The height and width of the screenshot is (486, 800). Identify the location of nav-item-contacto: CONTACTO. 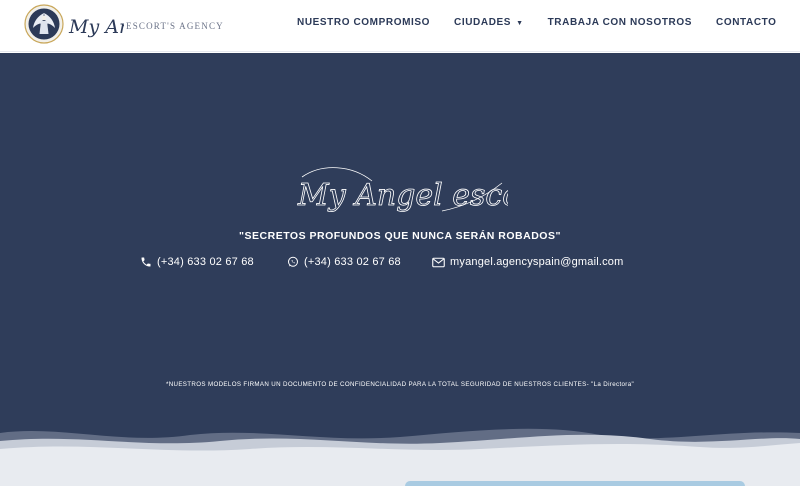
(746, 22).